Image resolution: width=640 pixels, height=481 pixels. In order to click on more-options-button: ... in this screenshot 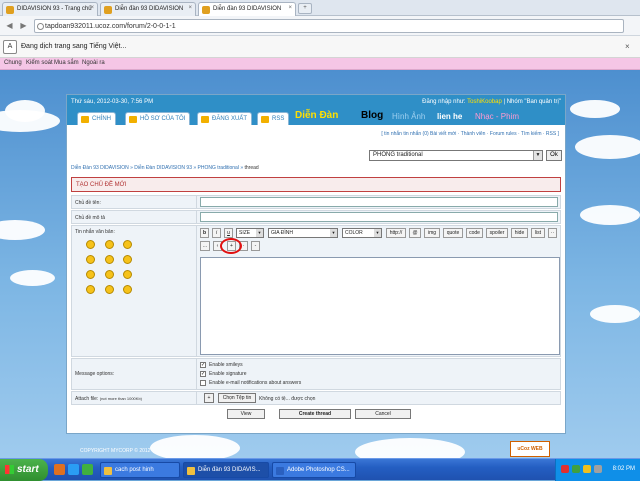, I will do `click(205, 246)`.